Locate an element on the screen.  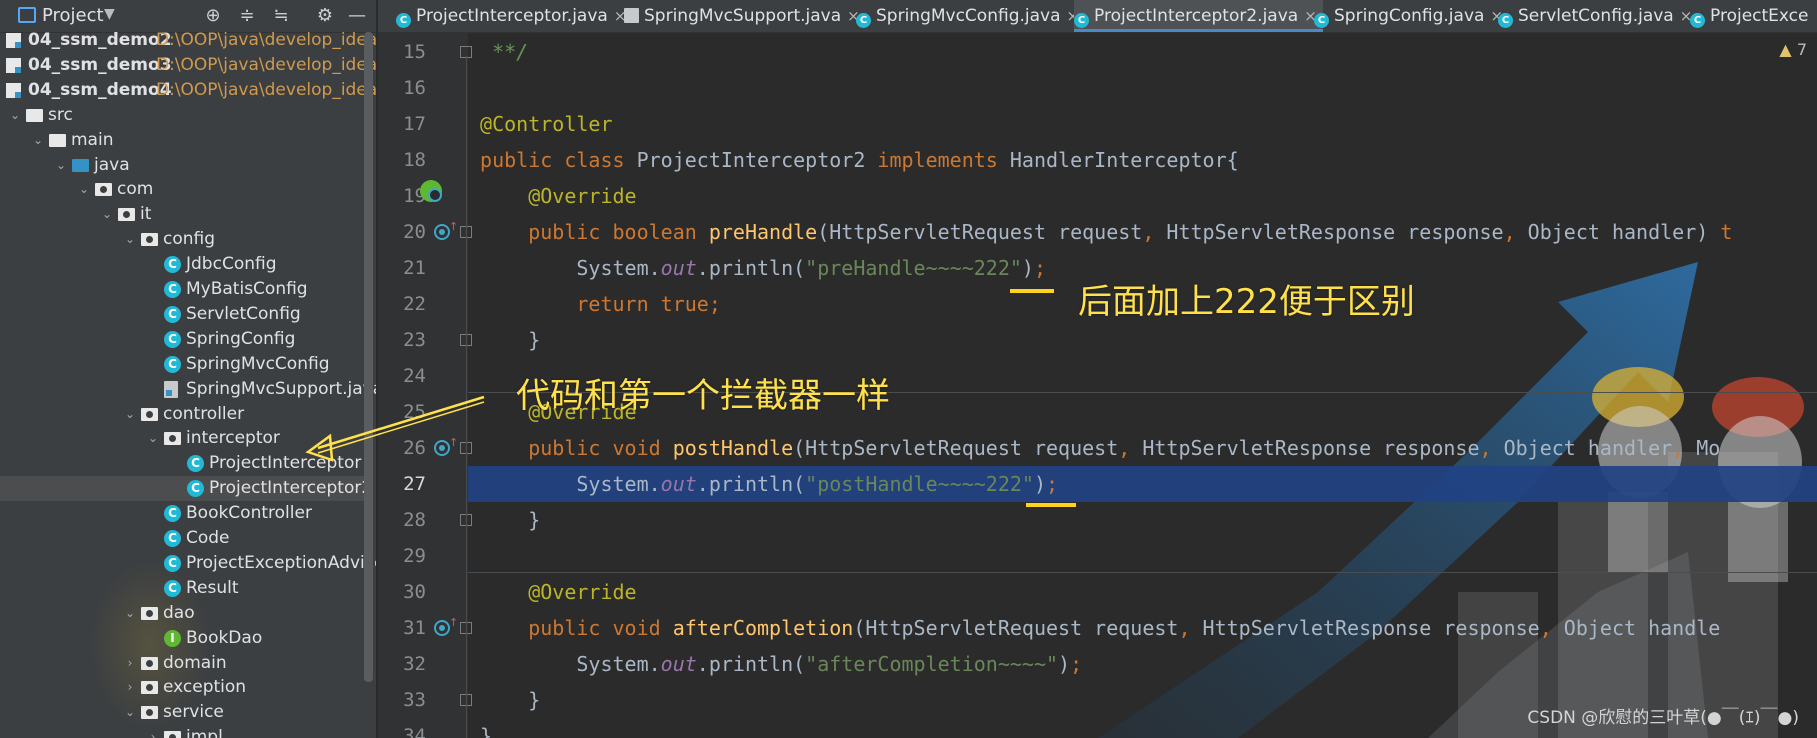
chevron-down-icon: ▼ is located at coordinates (109, 14).